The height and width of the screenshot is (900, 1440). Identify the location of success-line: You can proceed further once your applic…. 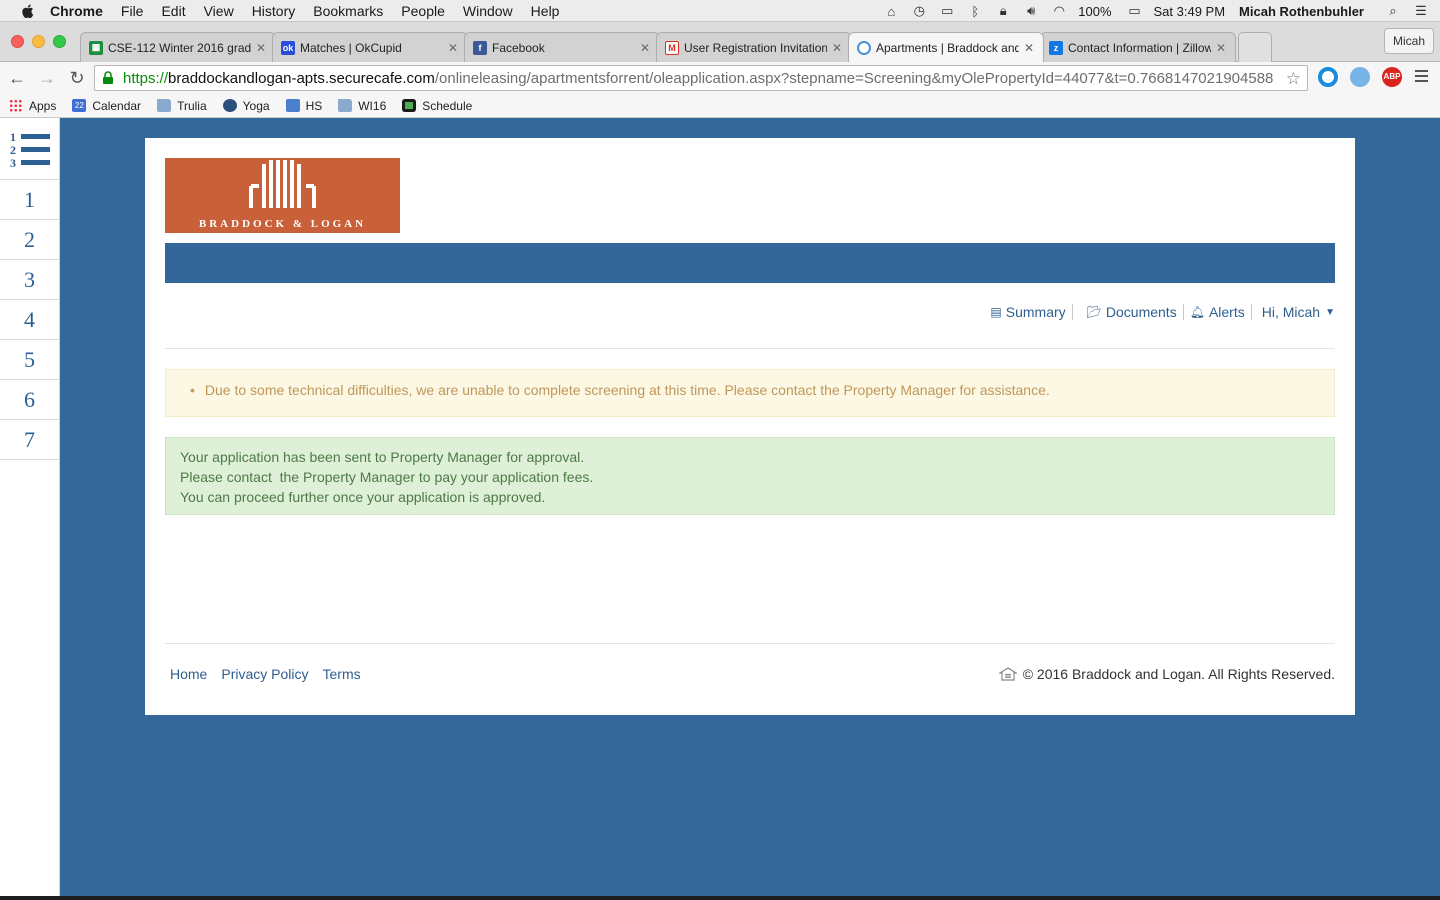
(363, 497).